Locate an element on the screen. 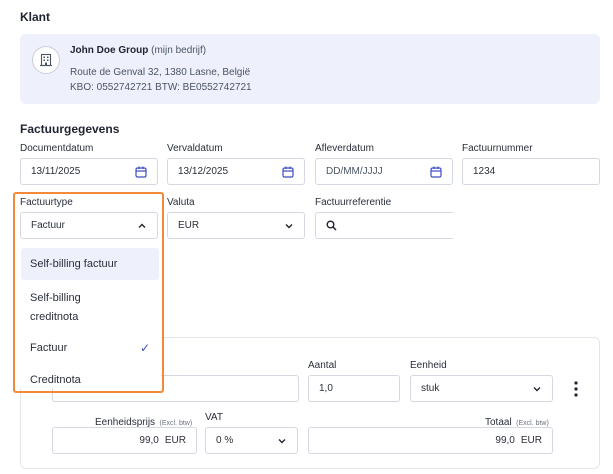  invoice-number-value: 1234 is located at coordinates (484, 171).